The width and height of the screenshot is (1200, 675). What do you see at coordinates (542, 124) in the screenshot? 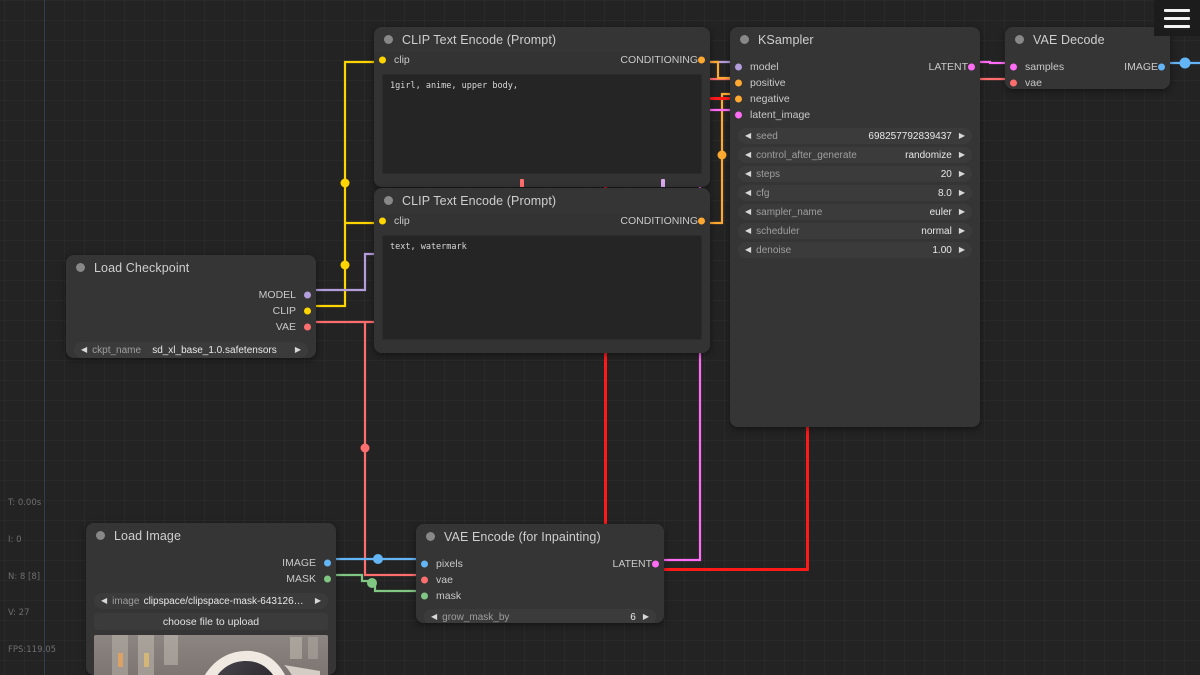
I see `prompt-textarea: 1girl, anime, upper body,` at bounding box center [542, 124].